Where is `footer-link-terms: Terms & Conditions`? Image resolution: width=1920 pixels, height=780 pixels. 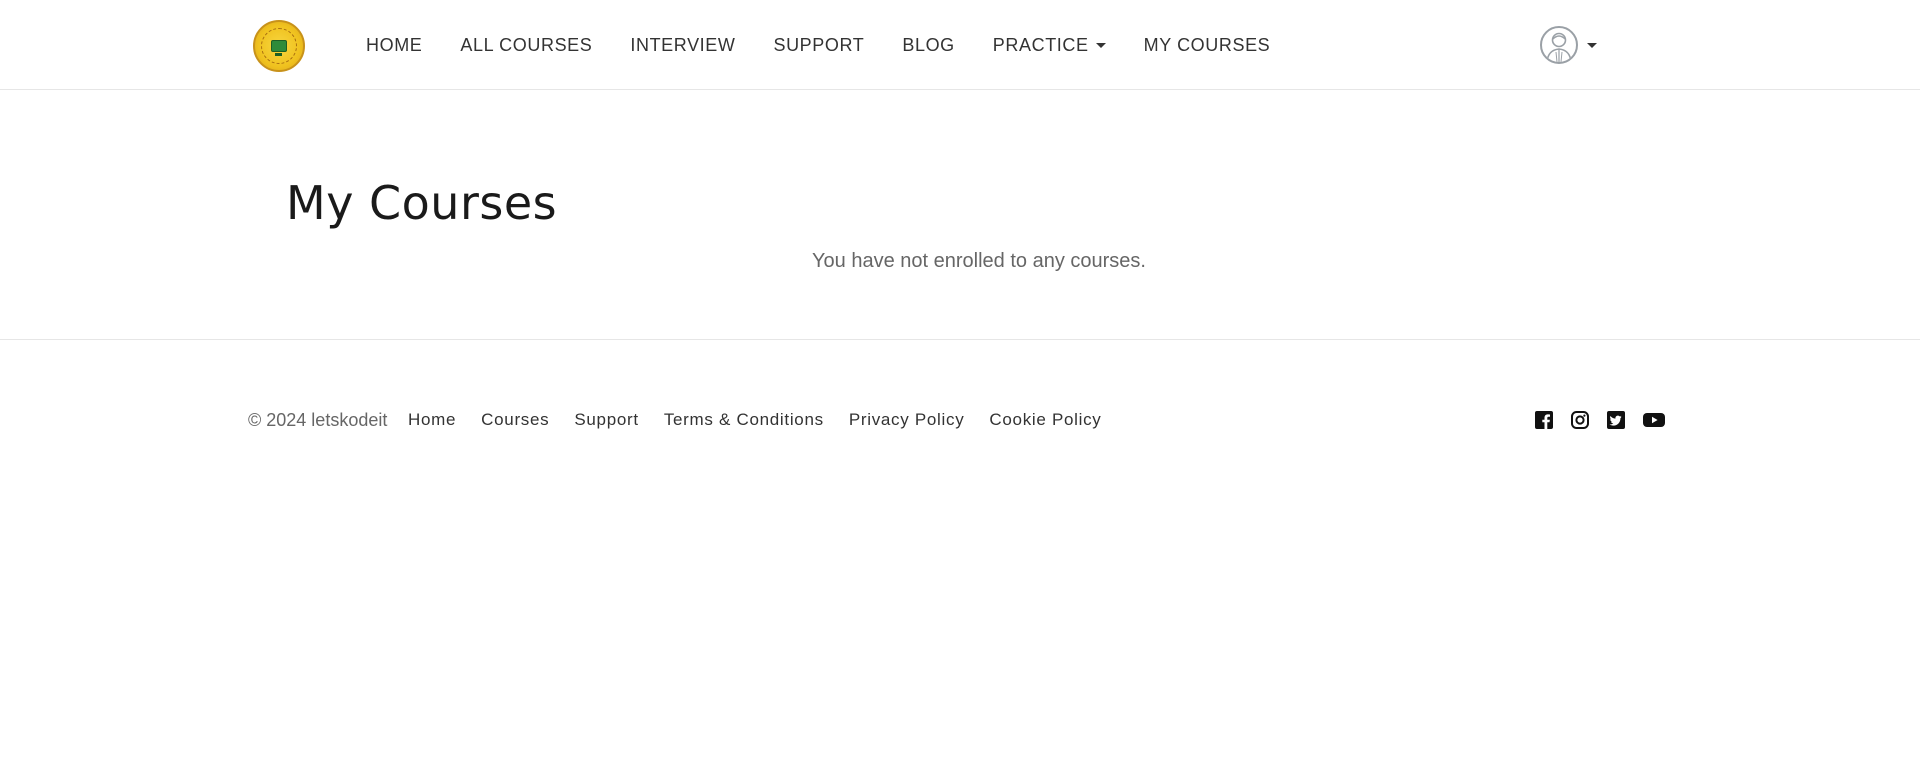 footer-link-terms: Terms & Conditions is located at coordinates (744, 420).